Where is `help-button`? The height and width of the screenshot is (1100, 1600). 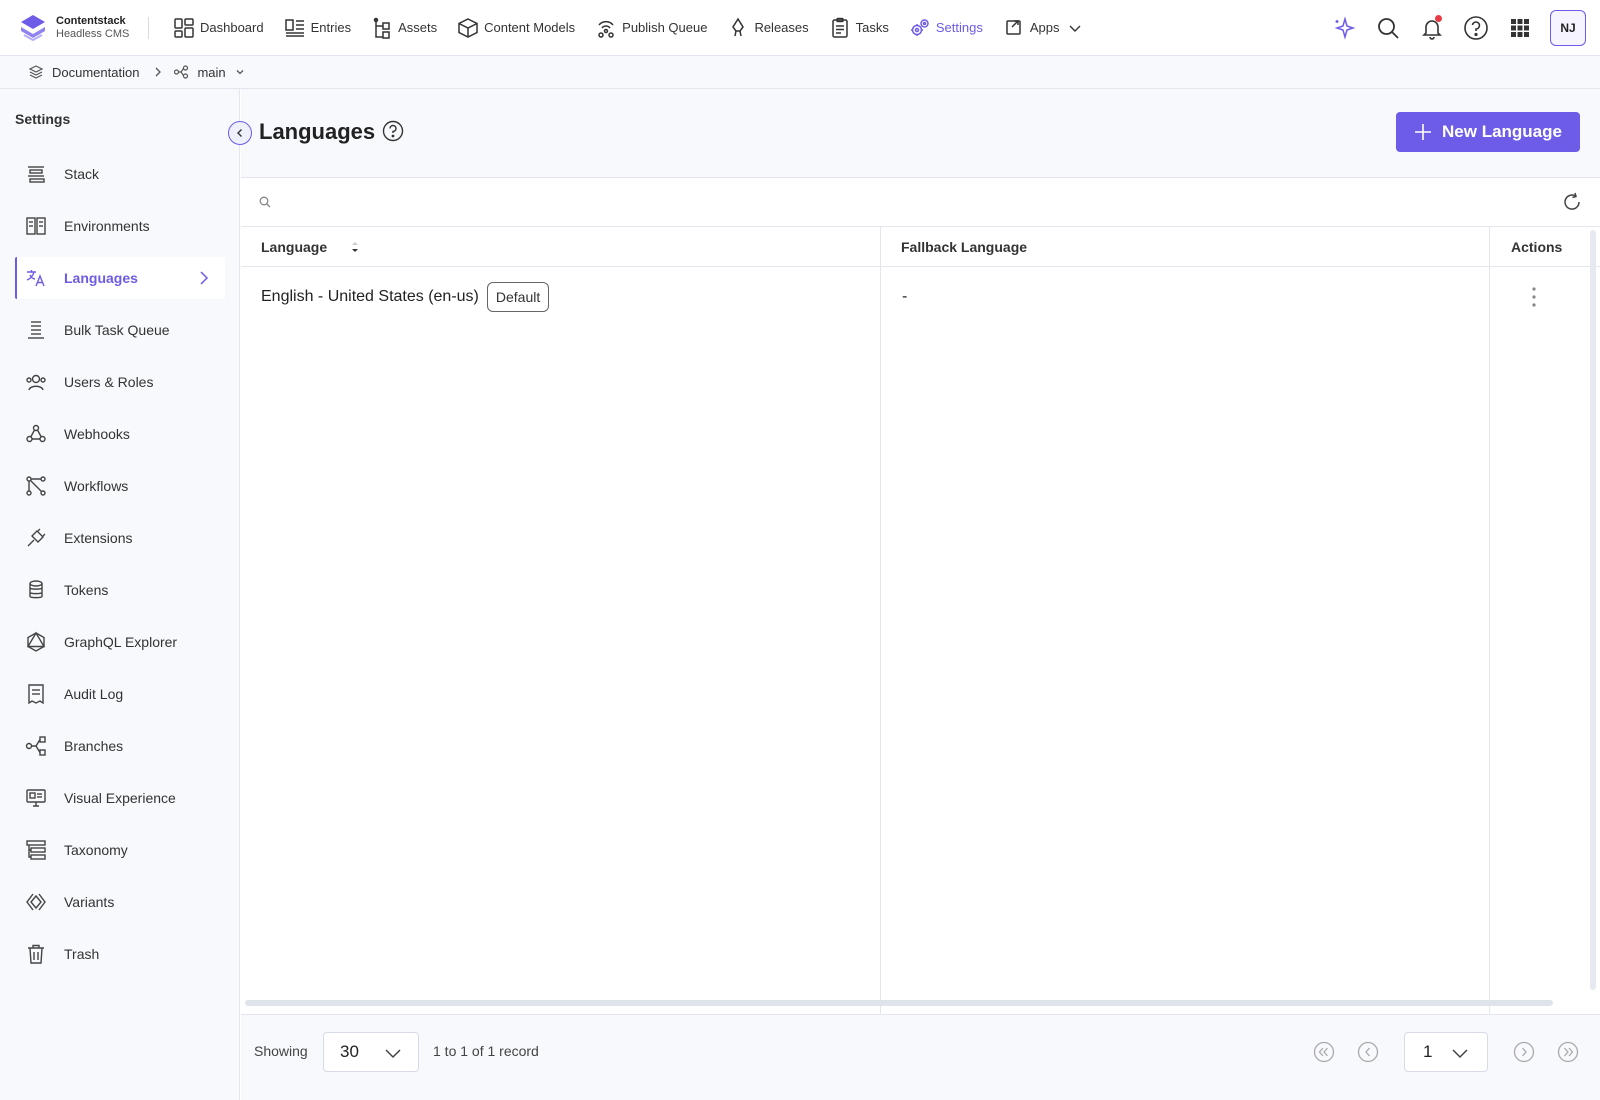
help-button is located at coordinates (1476, 28).